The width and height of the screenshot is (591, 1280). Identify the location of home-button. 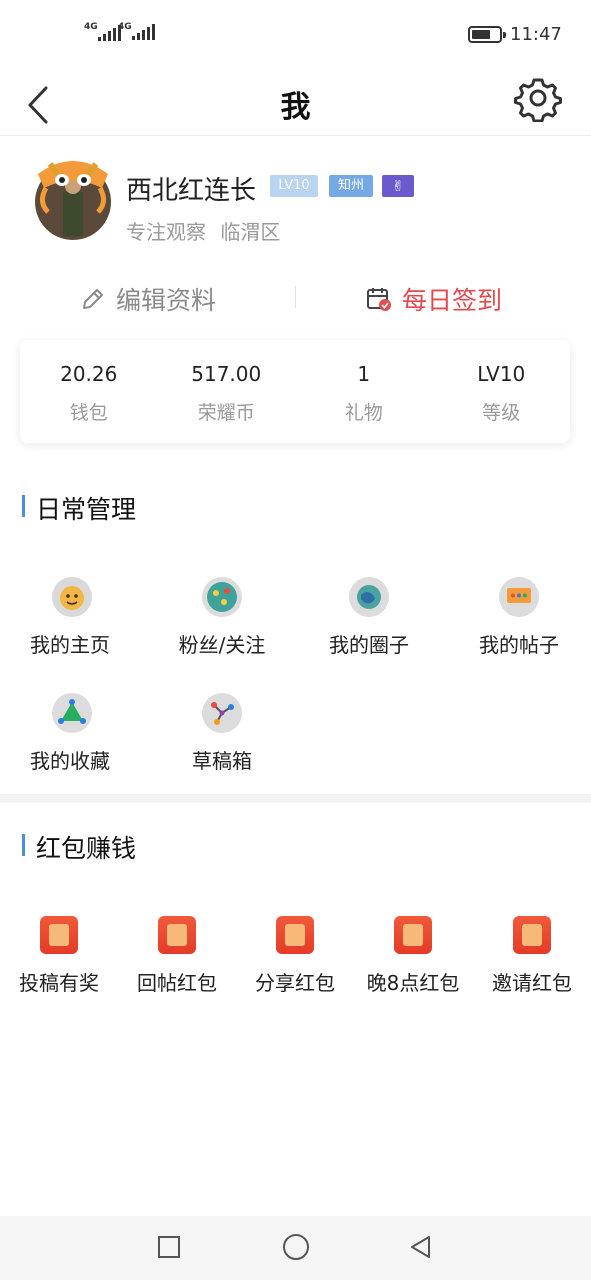
(296, 1247).